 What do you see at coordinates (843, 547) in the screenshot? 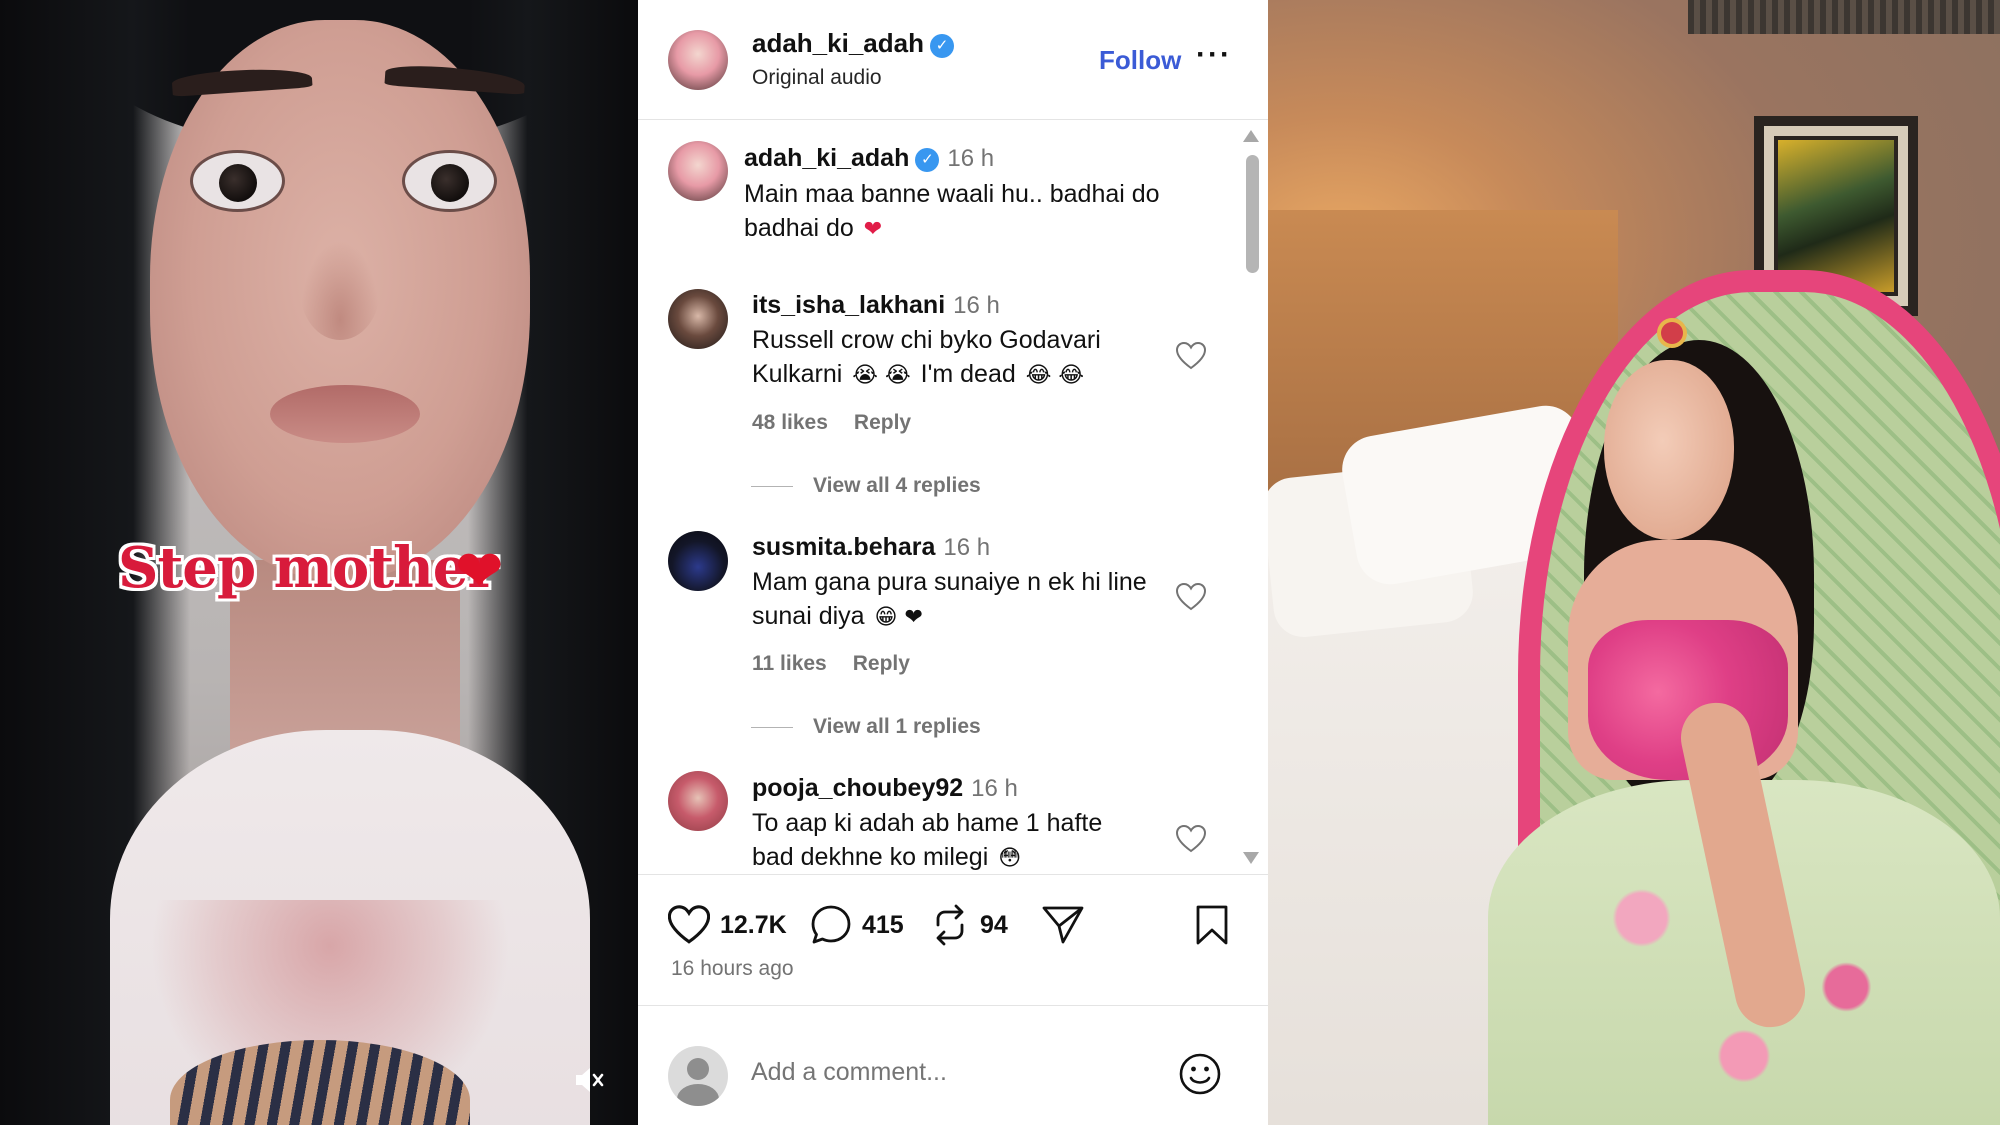
I see `username: susmita.behara` at bounding box center [843, 547].